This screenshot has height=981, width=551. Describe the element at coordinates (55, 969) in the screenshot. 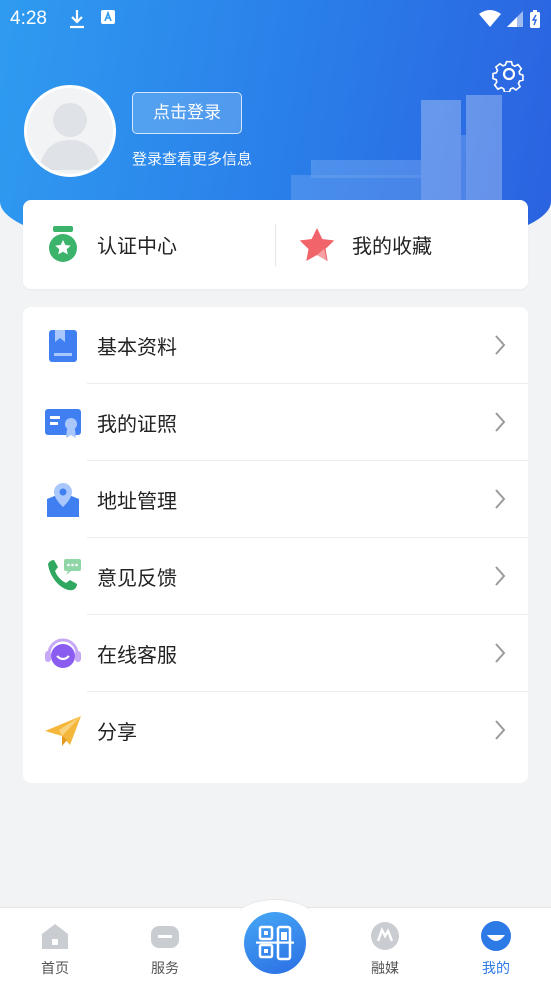

I see `tab-label: 首页` at that location.